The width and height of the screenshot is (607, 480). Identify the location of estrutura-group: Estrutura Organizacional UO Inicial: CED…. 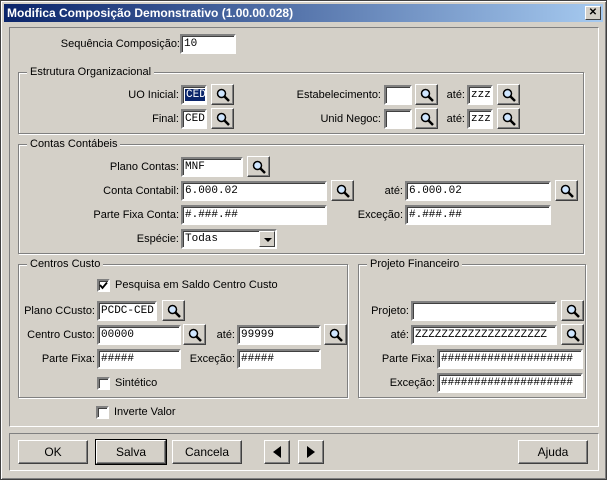
(301, 99).